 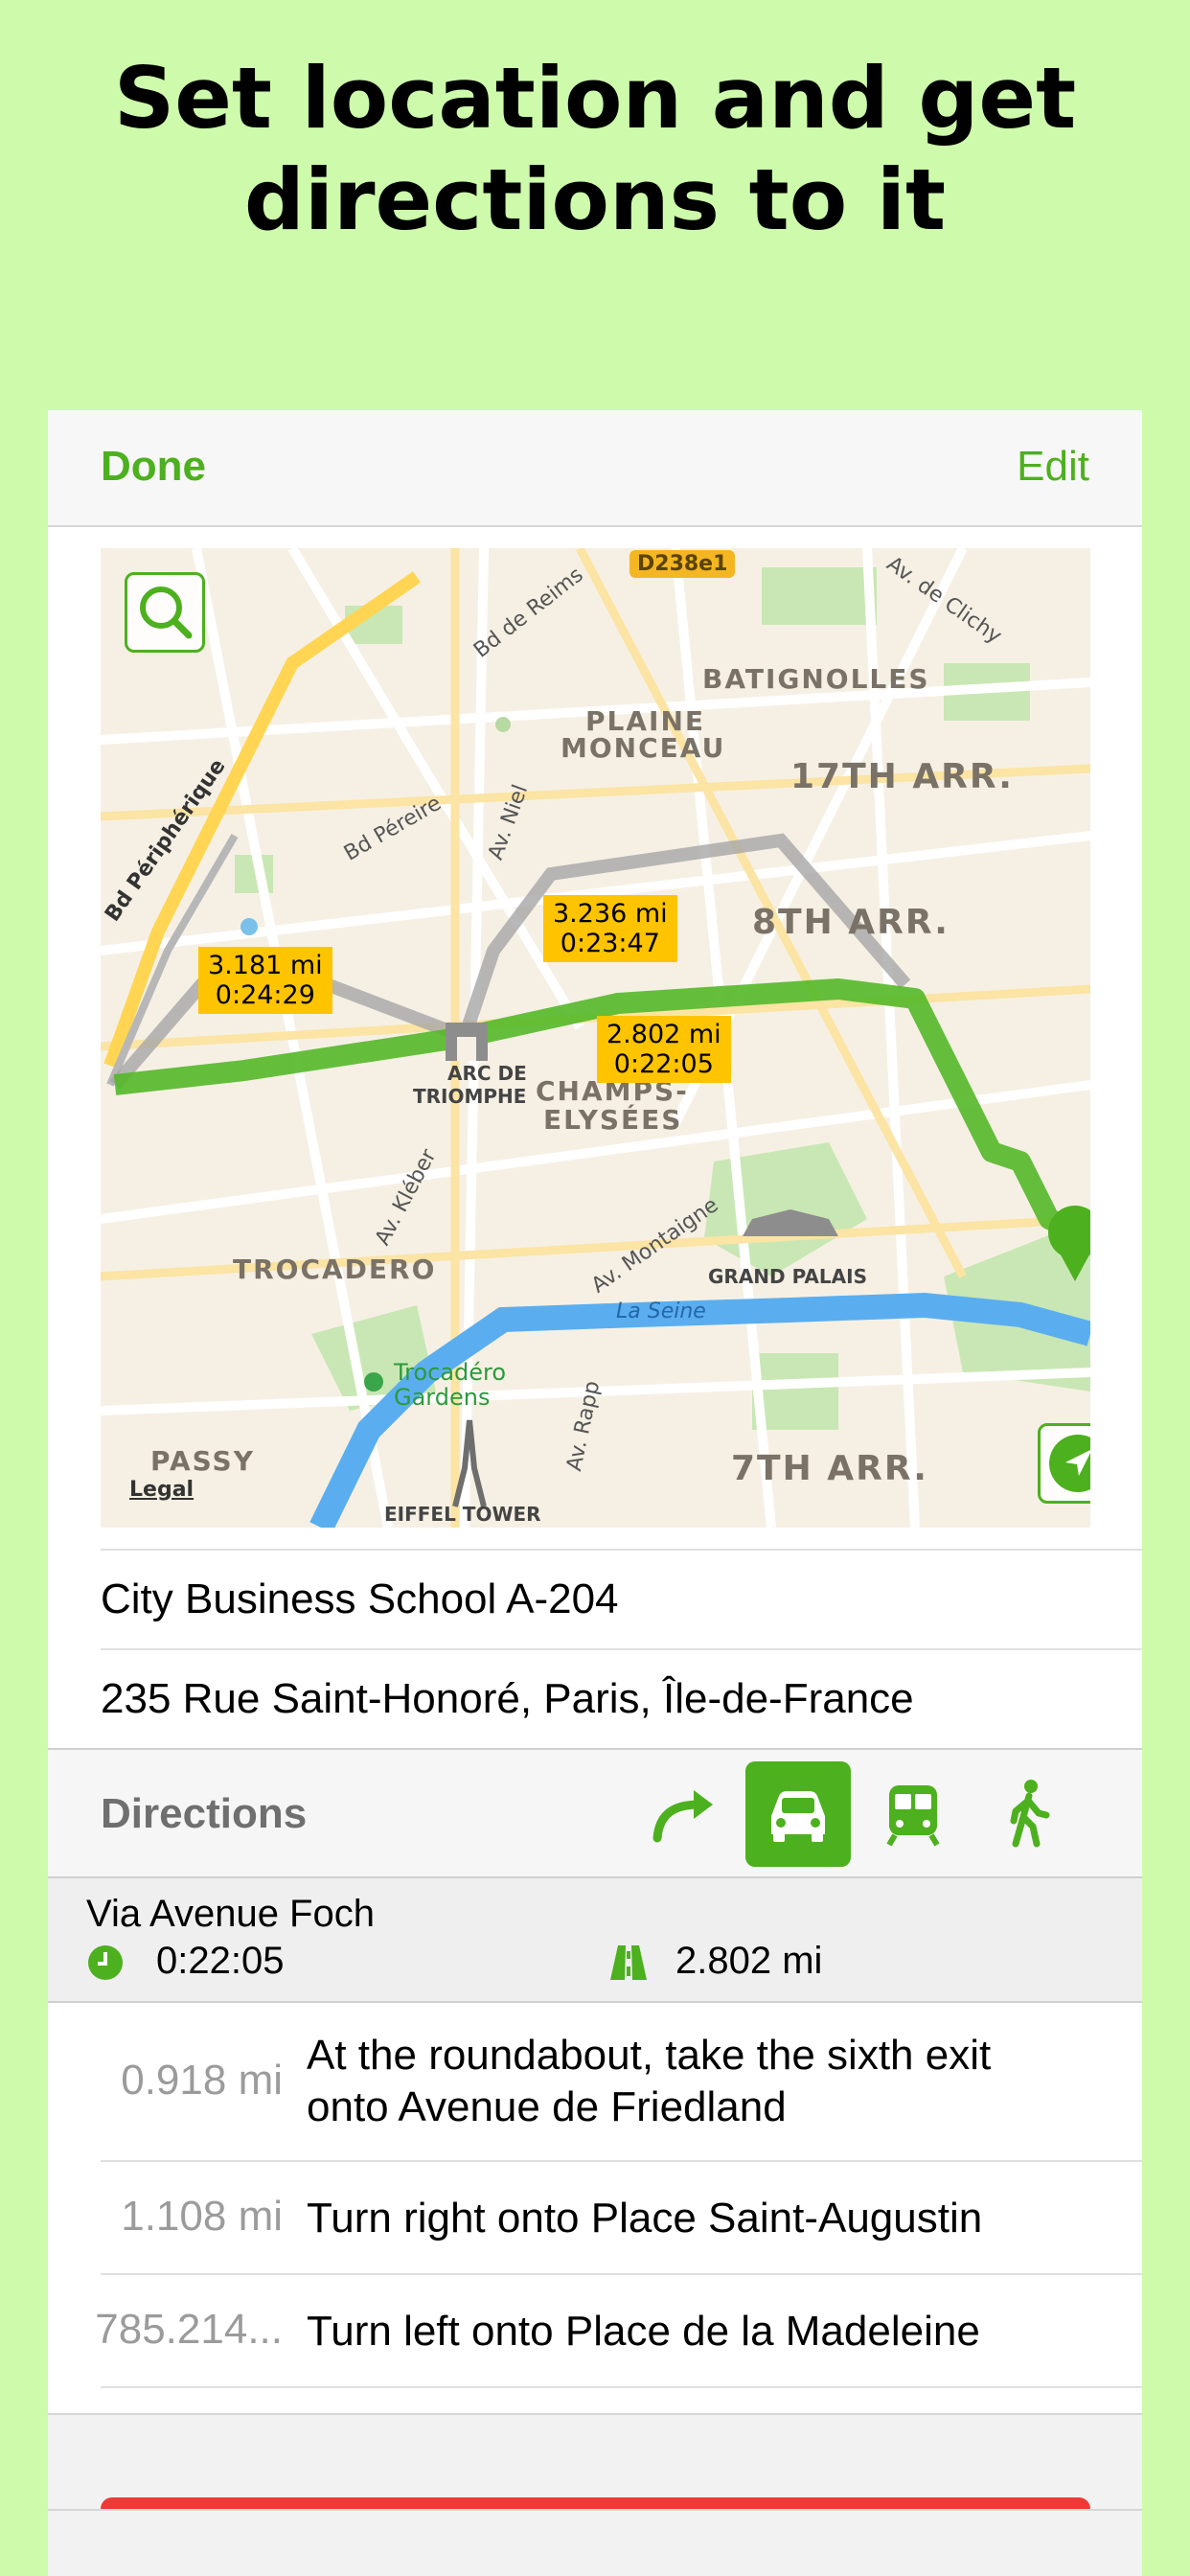 I want to click on headline: Set location and get directions to it, so click(x=595, y=149).